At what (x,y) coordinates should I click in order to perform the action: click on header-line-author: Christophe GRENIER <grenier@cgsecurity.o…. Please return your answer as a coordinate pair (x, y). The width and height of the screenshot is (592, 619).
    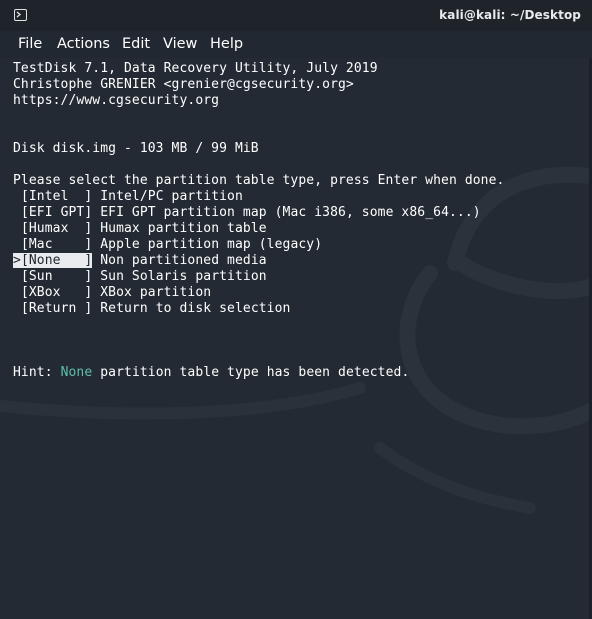
    Looking at the image, I should click on (183, 84).